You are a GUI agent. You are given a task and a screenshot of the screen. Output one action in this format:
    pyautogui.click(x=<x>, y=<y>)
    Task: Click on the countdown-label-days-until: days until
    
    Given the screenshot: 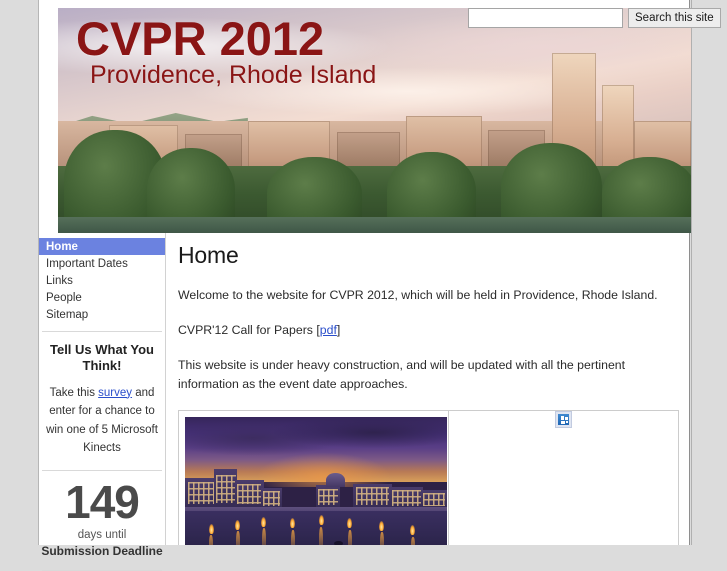 What is the action you would take?
    pyautogui.click(x=102, y=535)
    